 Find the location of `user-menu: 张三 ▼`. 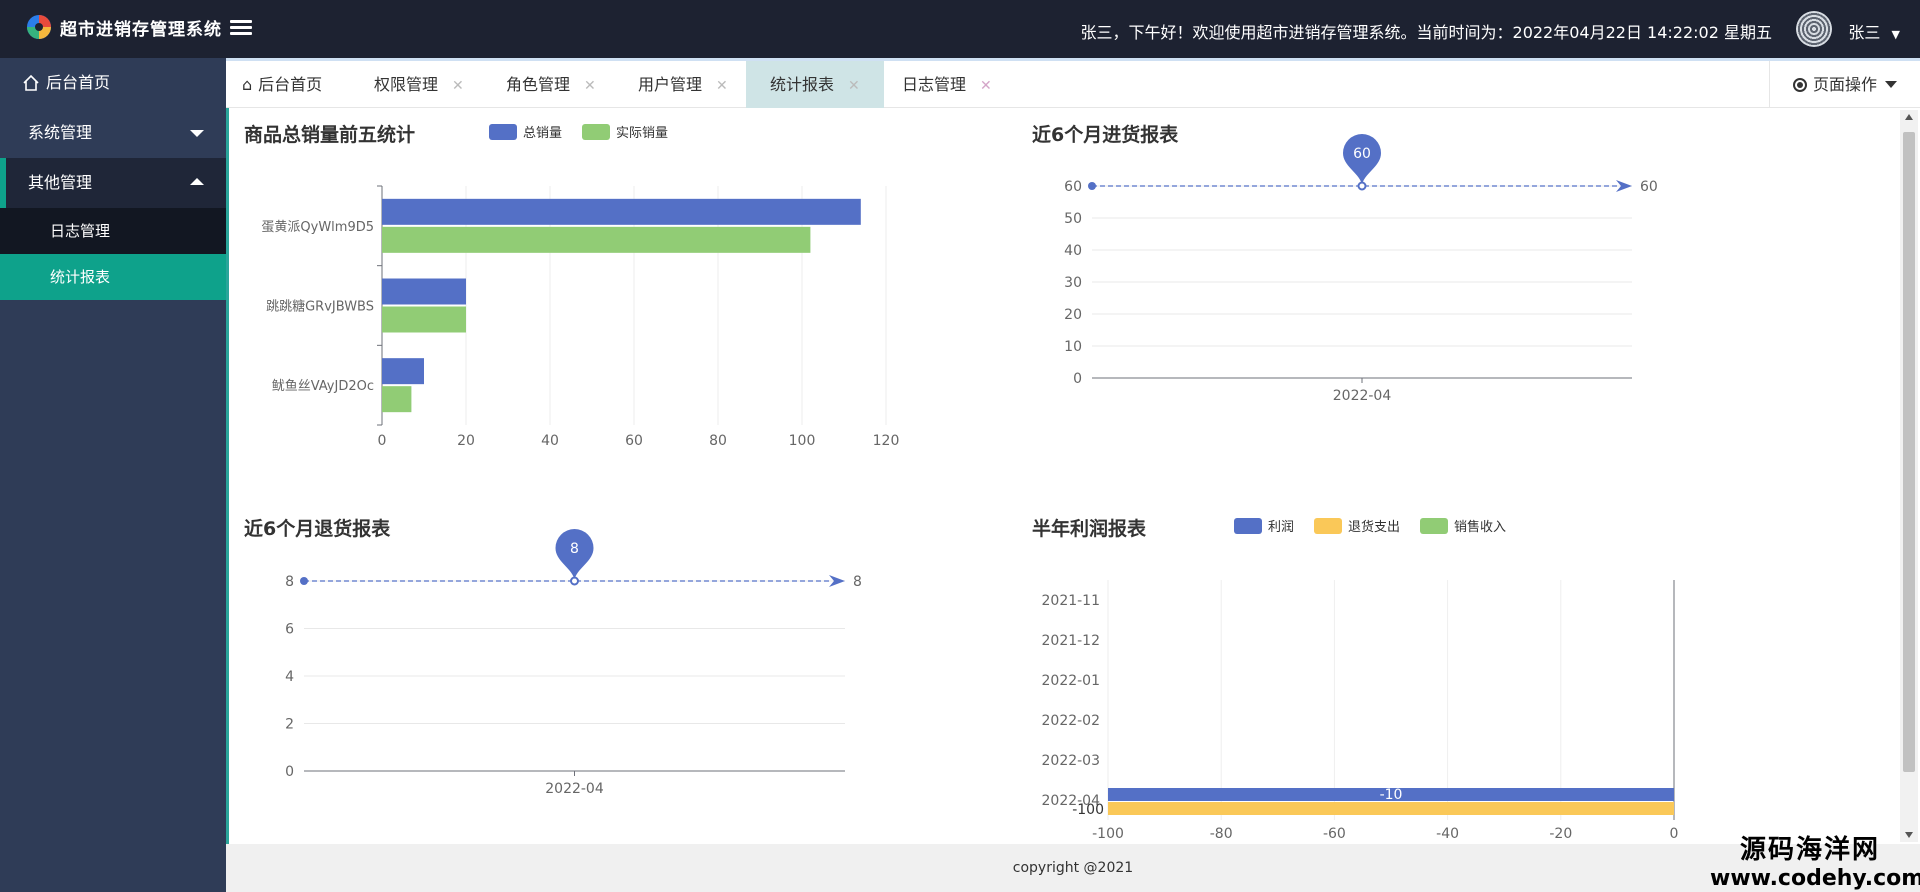

user-menu: 张三 ▼ is located at coordinates (1874, 31).